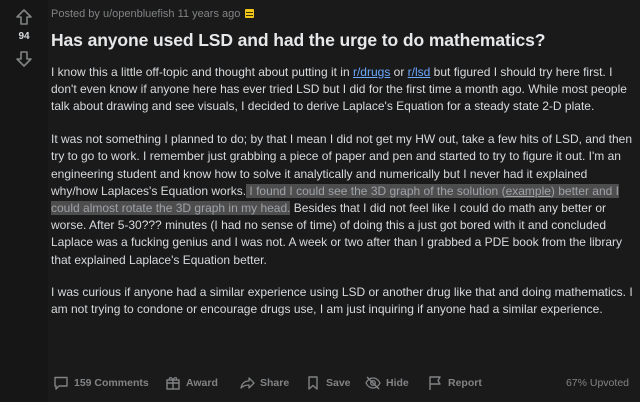 The image size is (640, 402). Describe the element at coordinates (24, 59) in the screenshot. I see `downvote-arrow-icon` at that location.